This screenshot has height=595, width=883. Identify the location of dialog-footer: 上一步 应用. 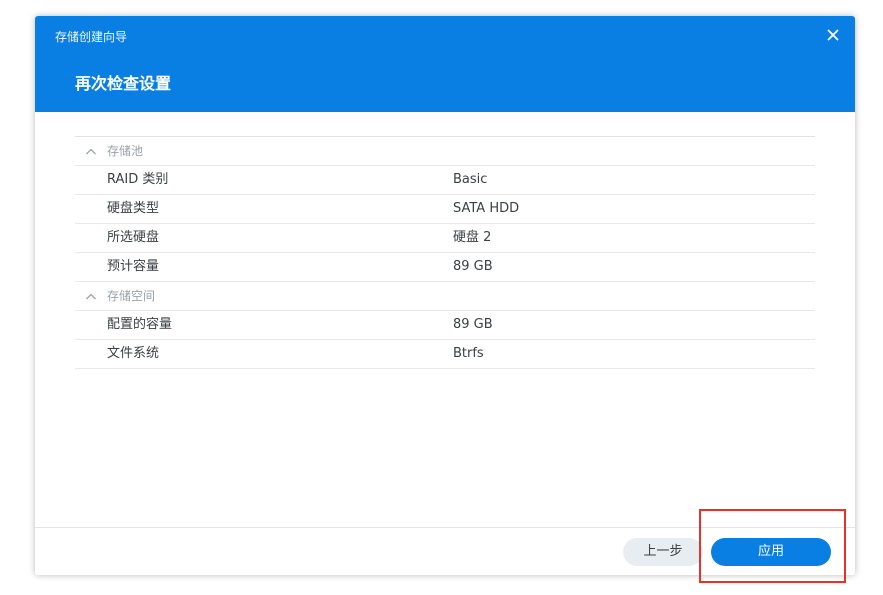
(445, 551).